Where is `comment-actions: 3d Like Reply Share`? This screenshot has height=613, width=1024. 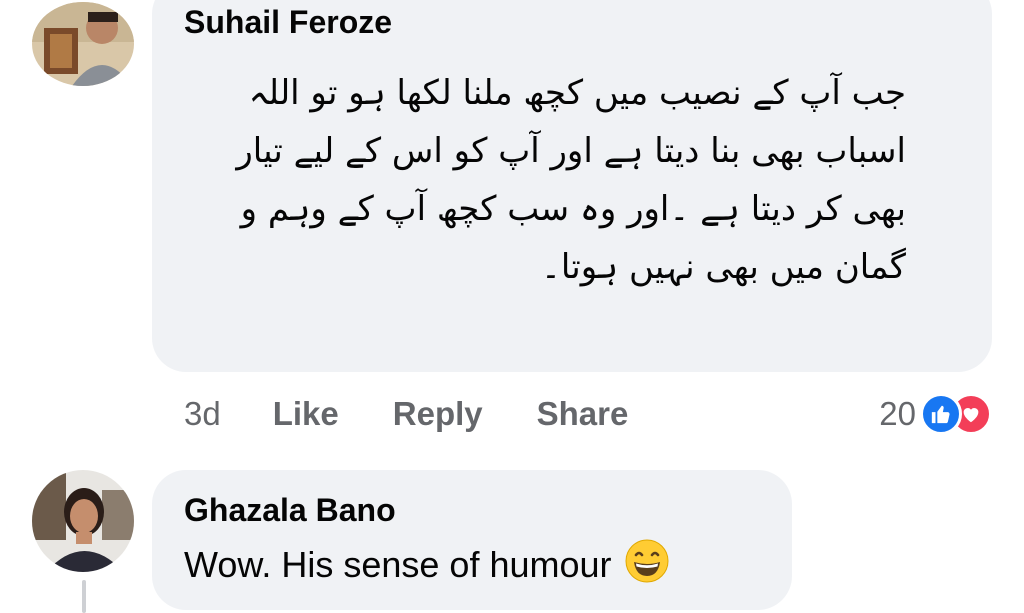 comment-actions: 3d Like Reply Share is located at coordinates (433, 414).